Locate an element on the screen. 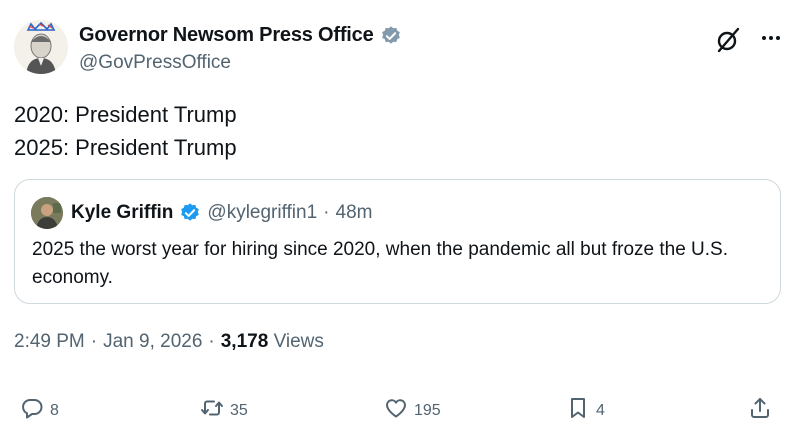 This screenshot has height=441, width=800. grok-icon is located at coordinates (728, 40).